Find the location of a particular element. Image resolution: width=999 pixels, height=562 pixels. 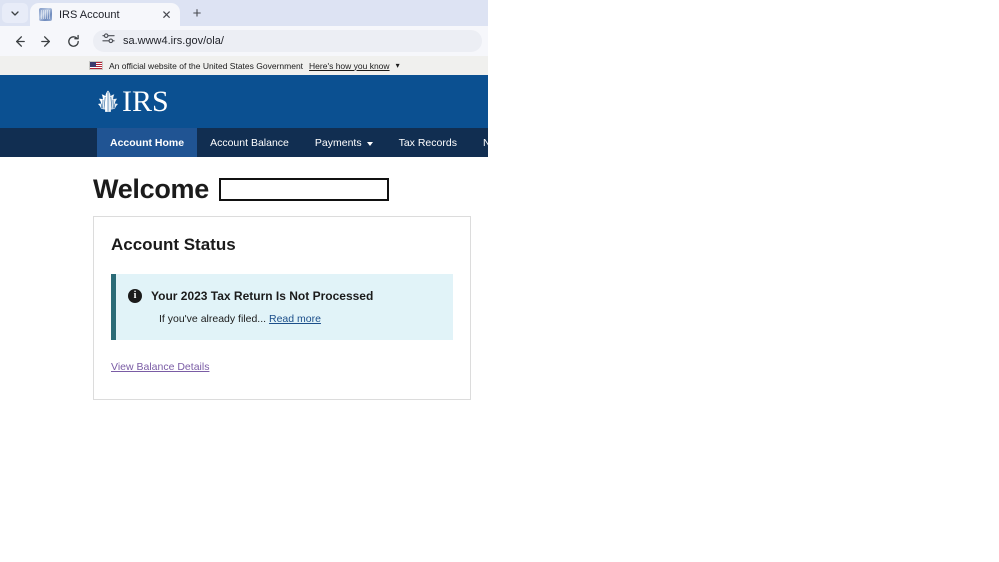

browser-tab: IRS Account ✕ is located at coordinates (105, 14).